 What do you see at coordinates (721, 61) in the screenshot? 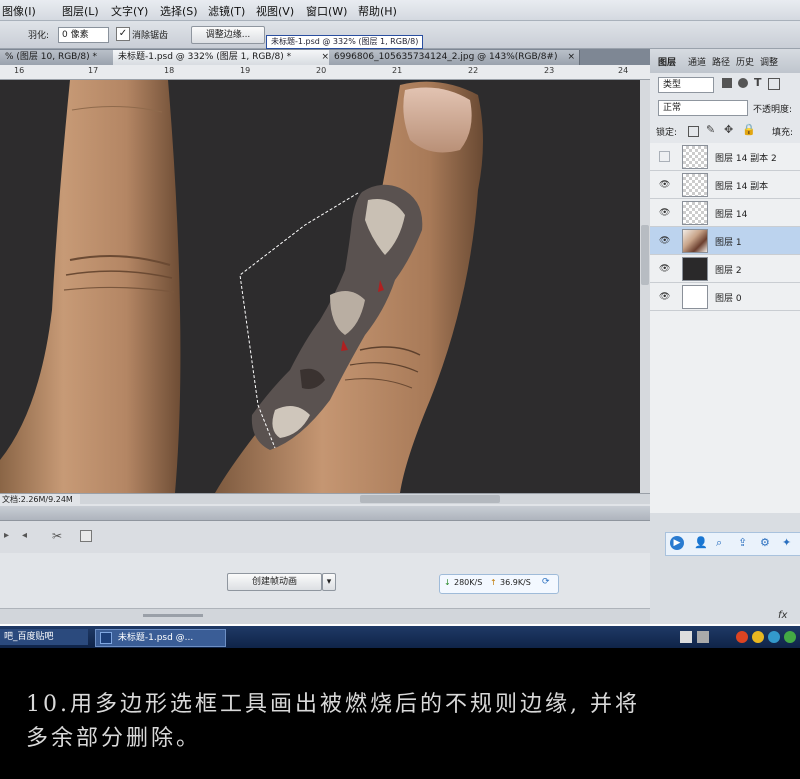
I see `tab-paths: 路径` at bounding box center [721, 61].